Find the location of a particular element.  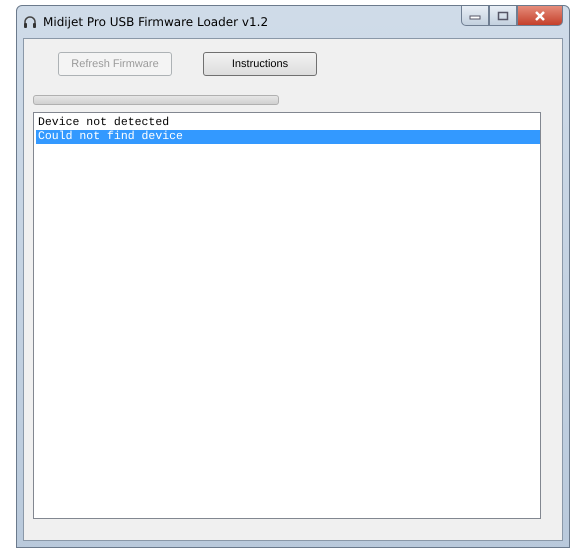

close-button is located at coordinates (540, 16).